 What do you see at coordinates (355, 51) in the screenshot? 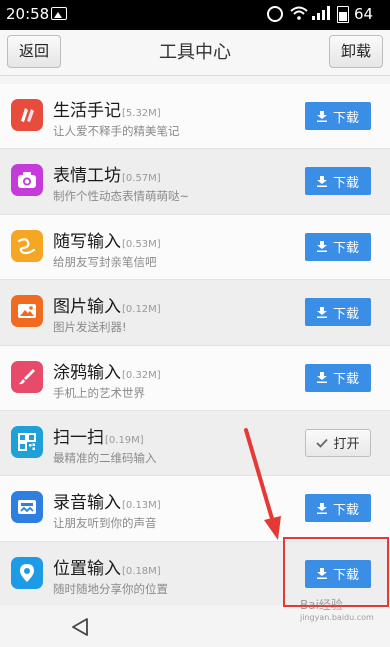
I see `uninstall-button: 卸载` at bounding box center [355, 51].